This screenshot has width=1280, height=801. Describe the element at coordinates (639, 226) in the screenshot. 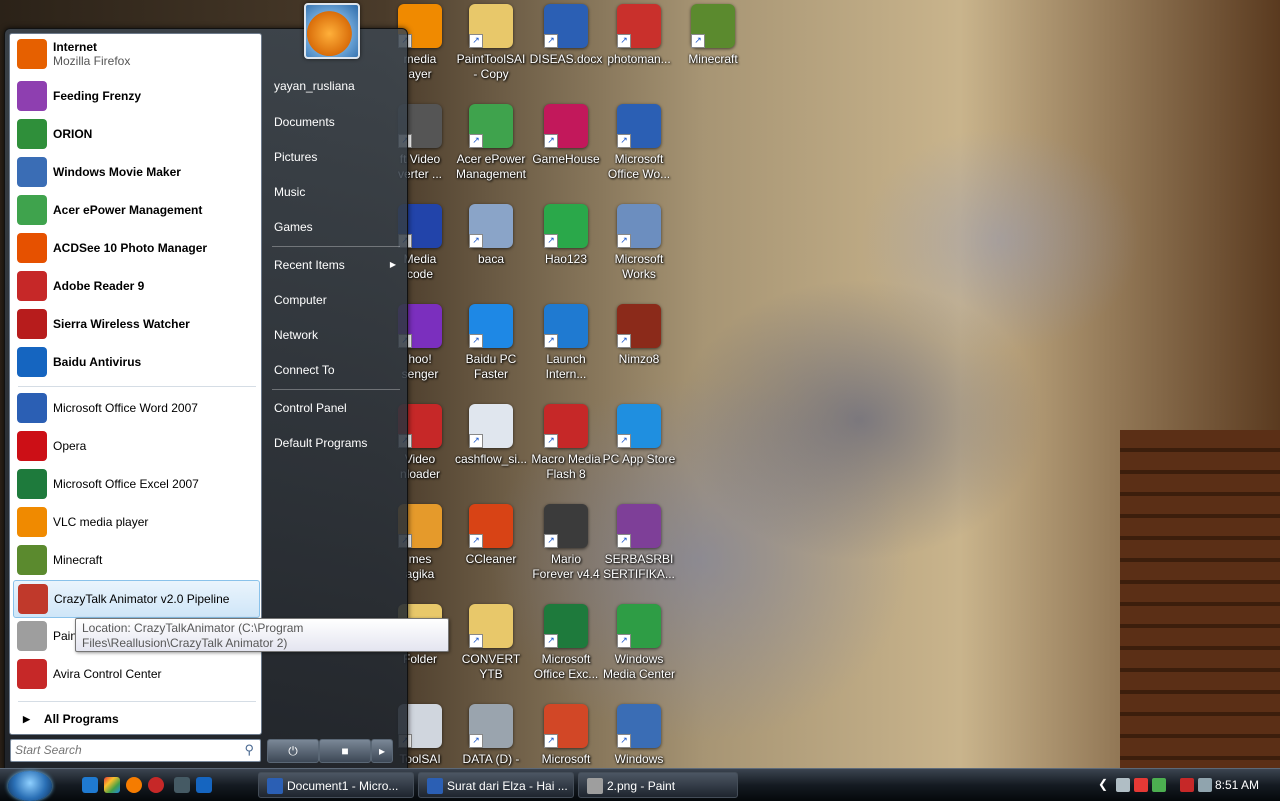

I see `works-icon: ↗` at that location.